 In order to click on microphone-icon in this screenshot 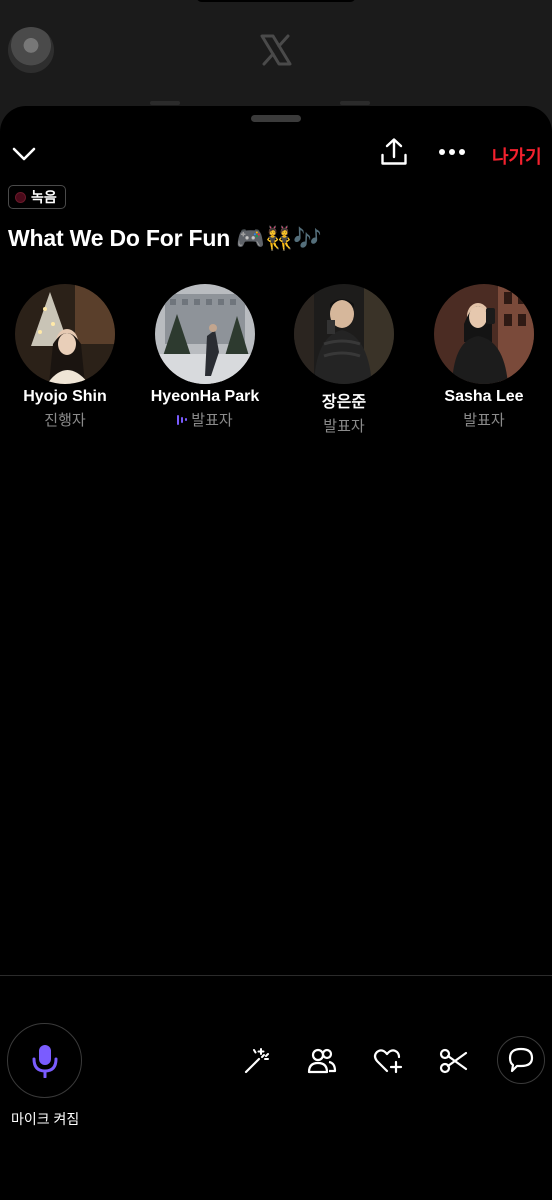, I will do `click(44, 1061)`.